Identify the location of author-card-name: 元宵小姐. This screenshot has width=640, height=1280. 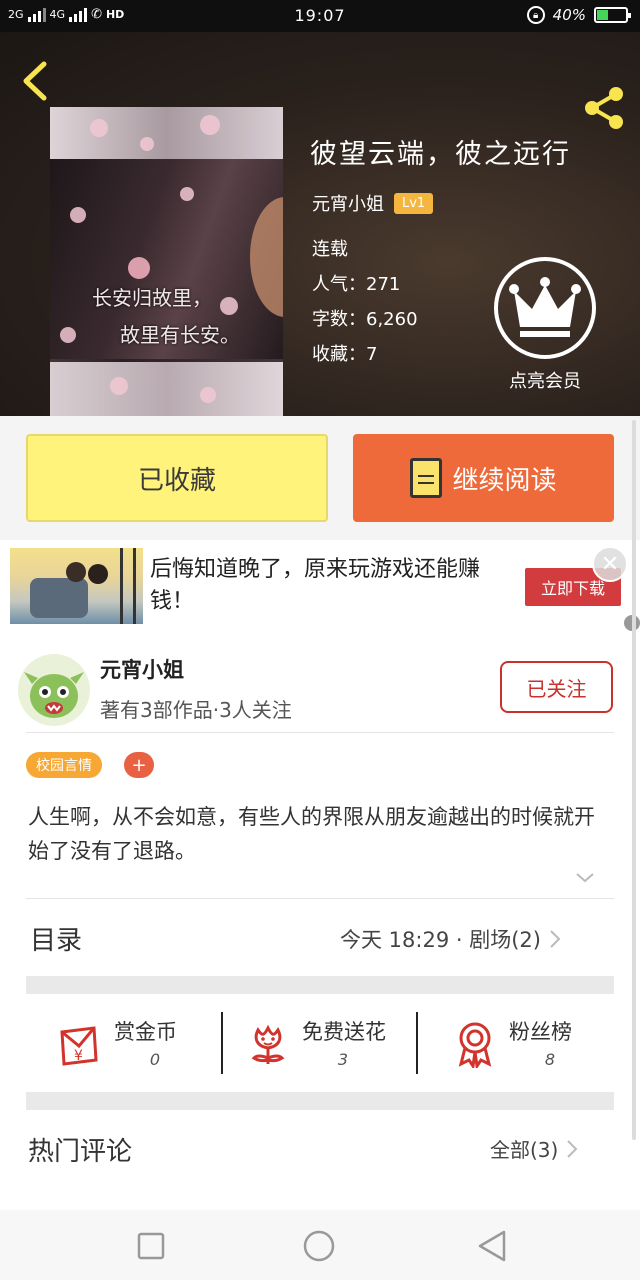
(142, 669).